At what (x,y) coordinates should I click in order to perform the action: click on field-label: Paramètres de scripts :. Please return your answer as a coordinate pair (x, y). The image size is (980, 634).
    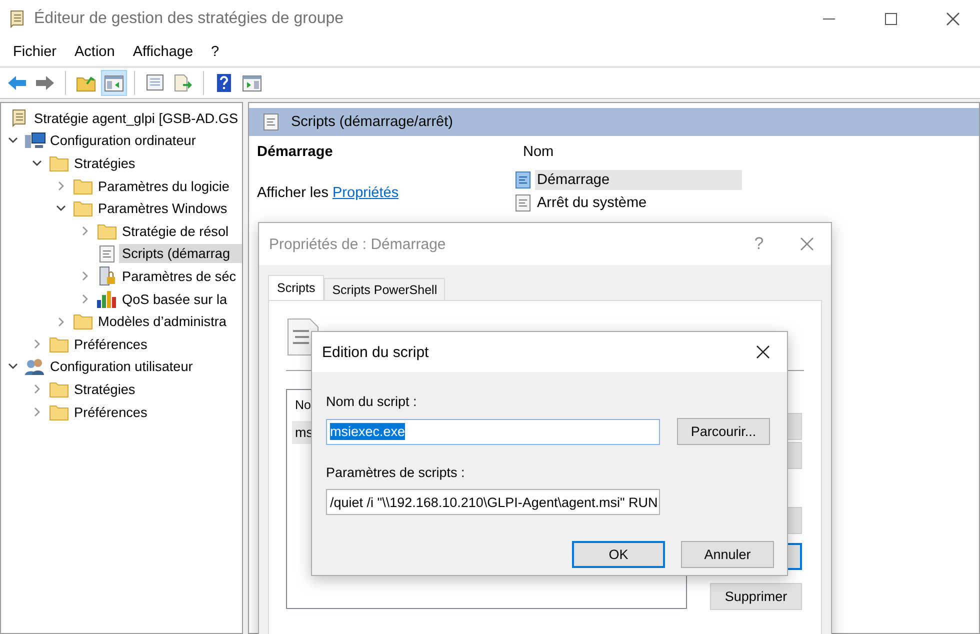
    Looking at the image, I should click on (396, 472).